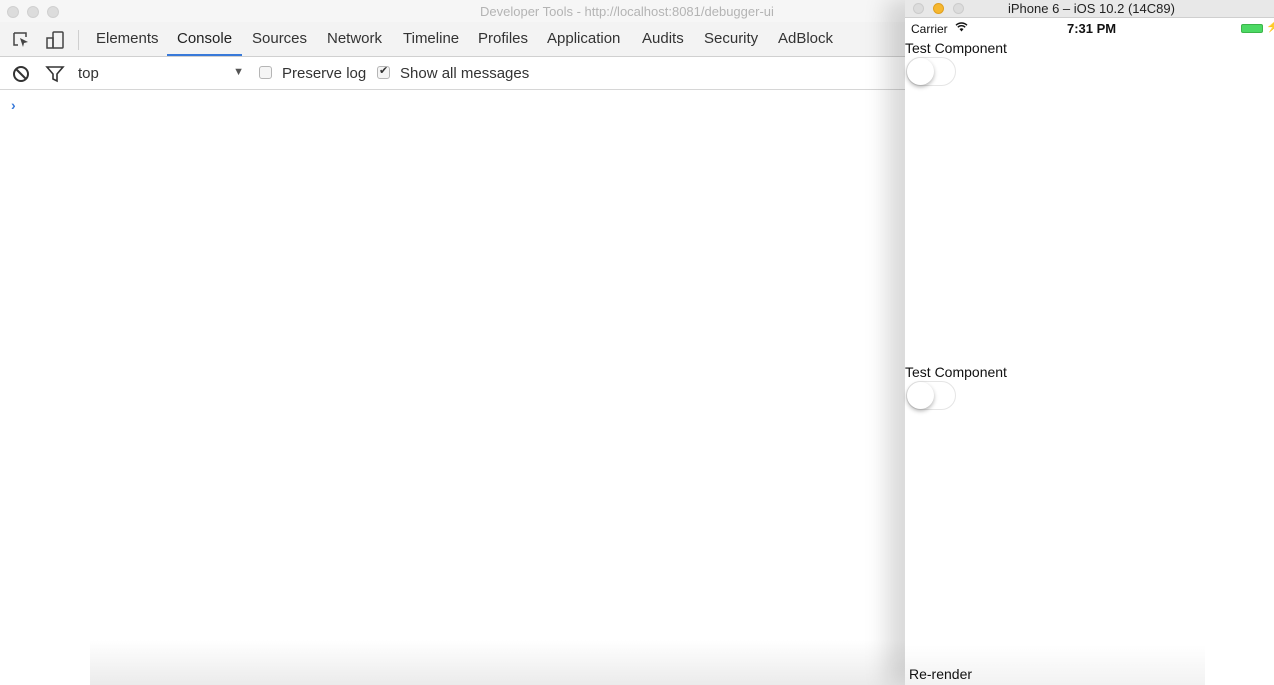  What do you see at coordinates (238, 72) in the screenshot?
I see `dropdown-arrow-icon: ▼` at bounding box center [238, 72].